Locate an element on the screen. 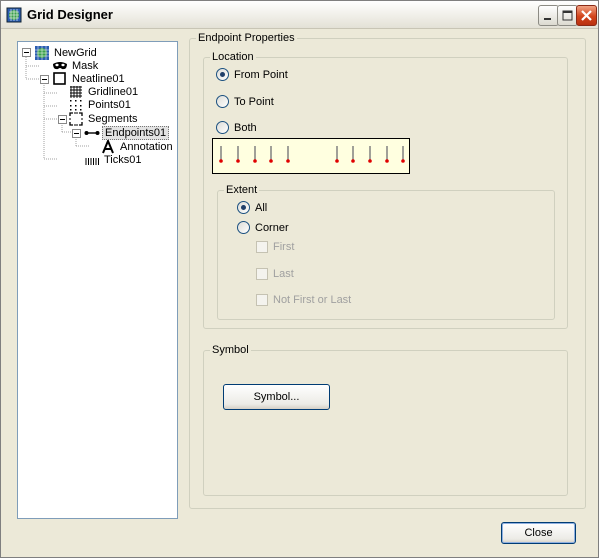  radio-both-button is located at coordinates (222, 127).